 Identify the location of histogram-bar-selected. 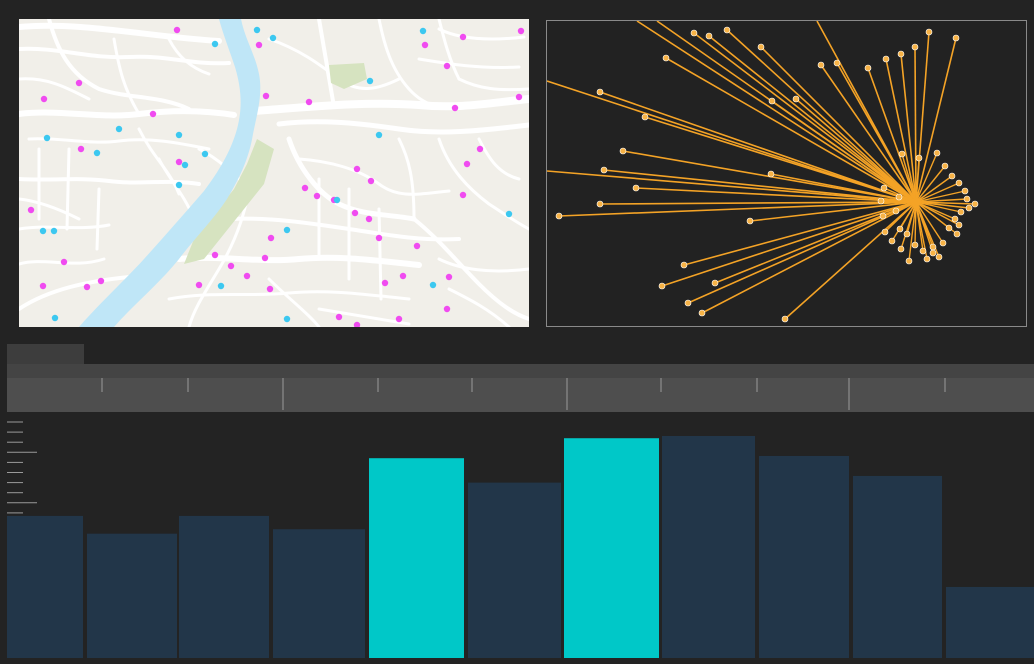
(416, 558).